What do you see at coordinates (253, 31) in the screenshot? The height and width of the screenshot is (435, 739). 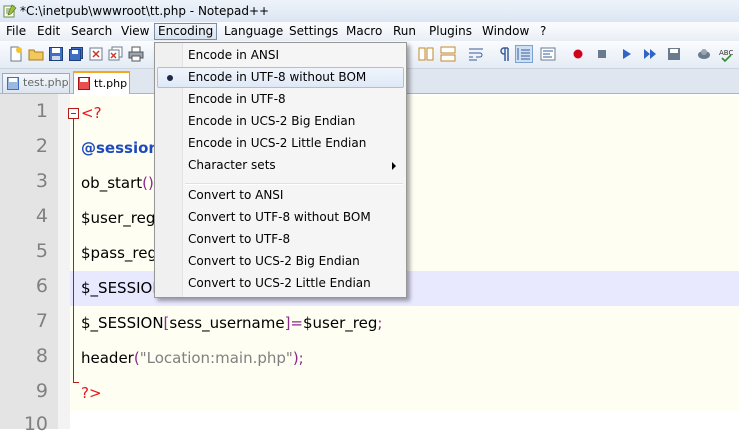 I see `menu-language: Language` at bounding box center [253, 31].